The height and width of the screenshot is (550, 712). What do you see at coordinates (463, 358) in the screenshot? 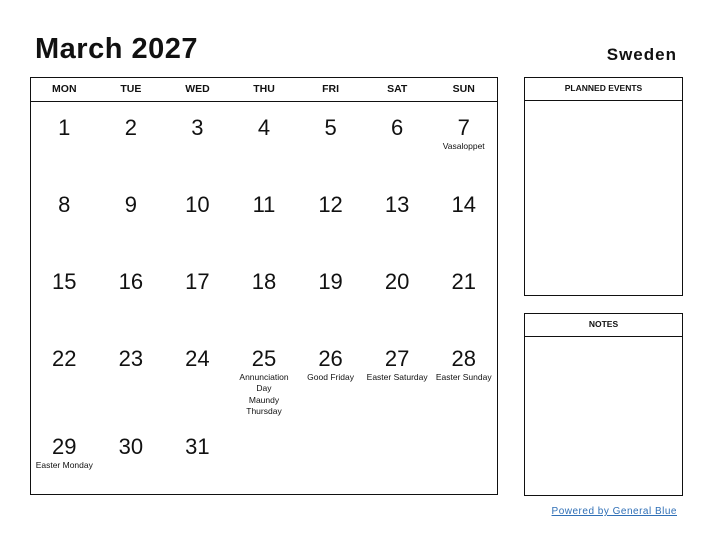
I see `day-number: 28` at bounding box center [463, 358].